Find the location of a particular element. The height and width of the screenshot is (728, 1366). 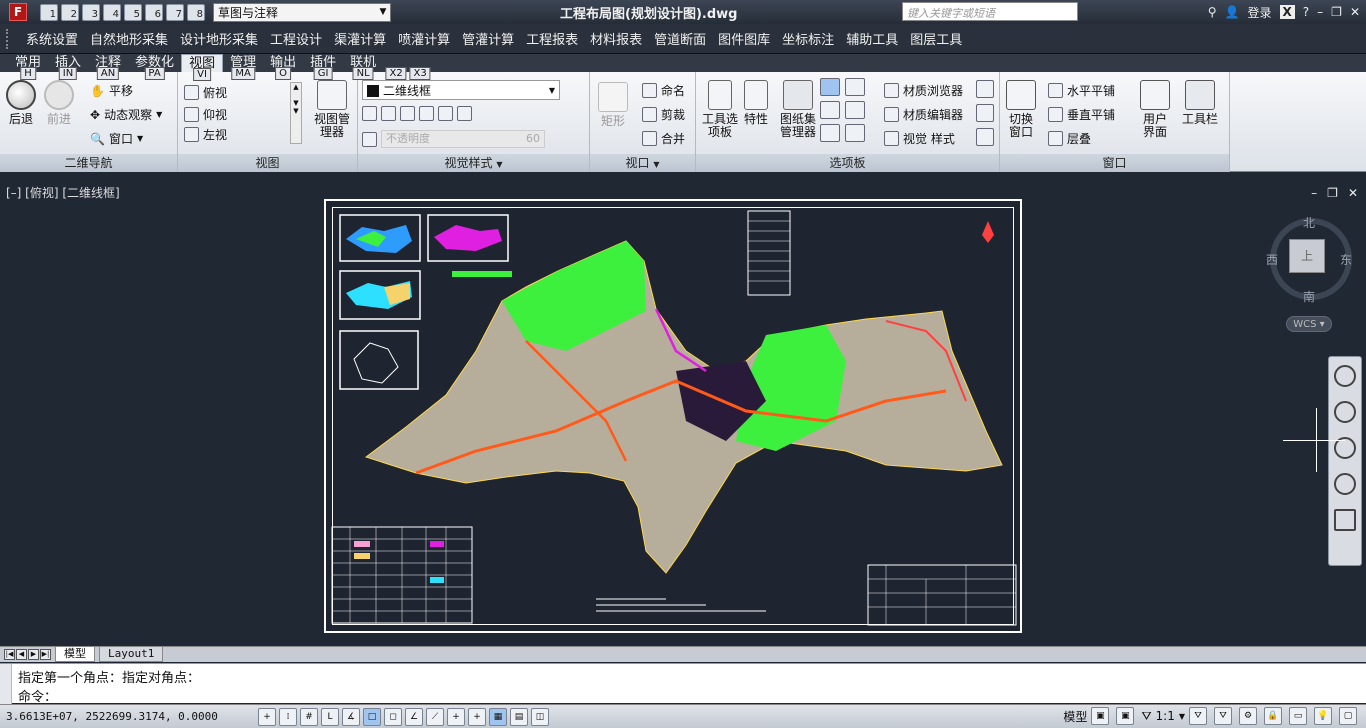

design-center-icon is located at coordinates (830, 133).